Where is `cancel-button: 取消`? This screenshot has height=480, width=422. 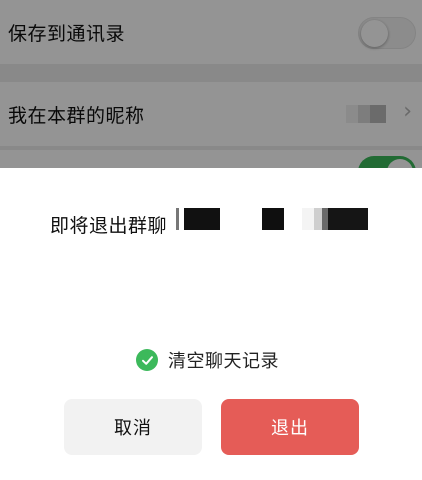
cancel-button: 取消 is located at coordinates (133, 427).